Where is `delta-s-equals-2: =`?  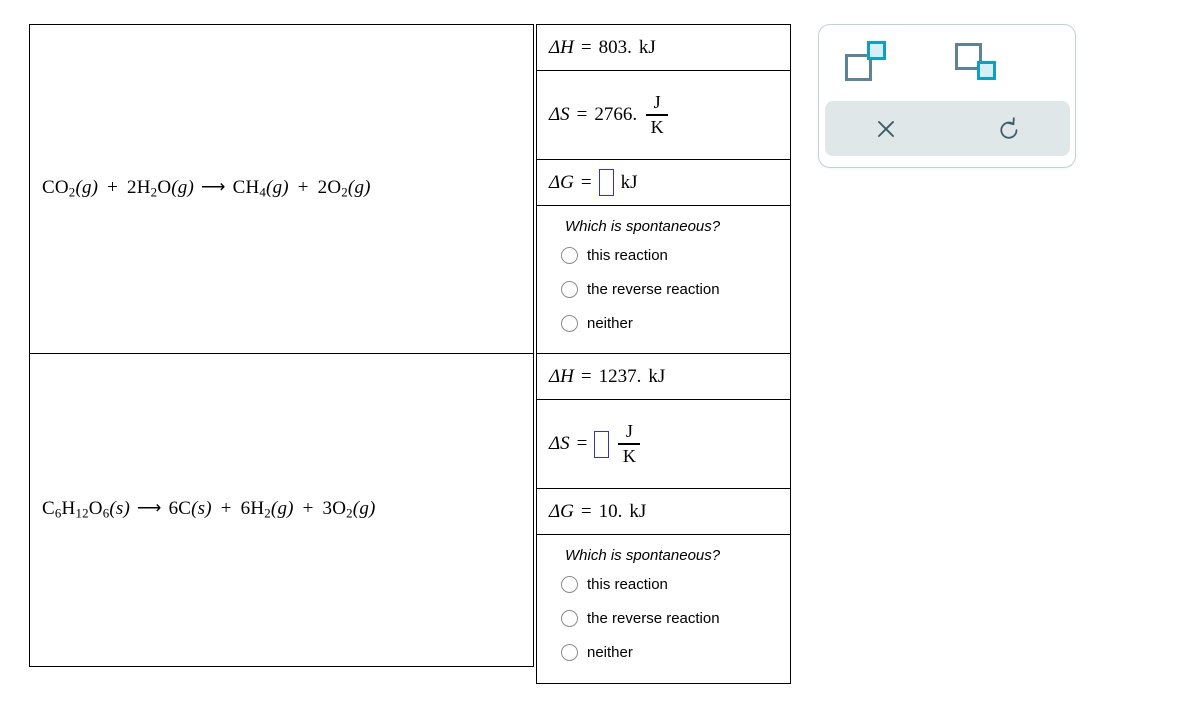
delta-s-equals-2: = is located at coordinates (582, 443).